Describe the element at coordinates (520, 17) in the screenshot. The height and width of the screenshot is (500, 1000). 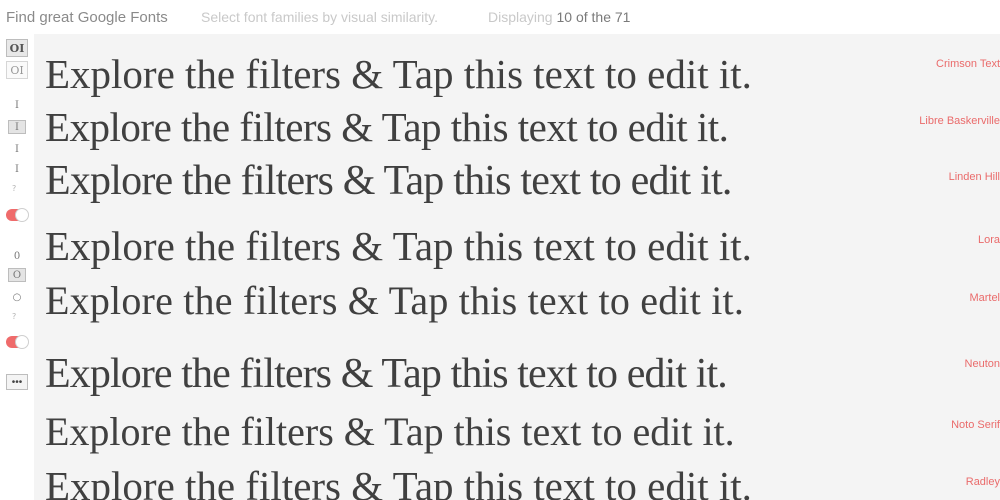
I see `results-count-prefix: Displaying` at that location.